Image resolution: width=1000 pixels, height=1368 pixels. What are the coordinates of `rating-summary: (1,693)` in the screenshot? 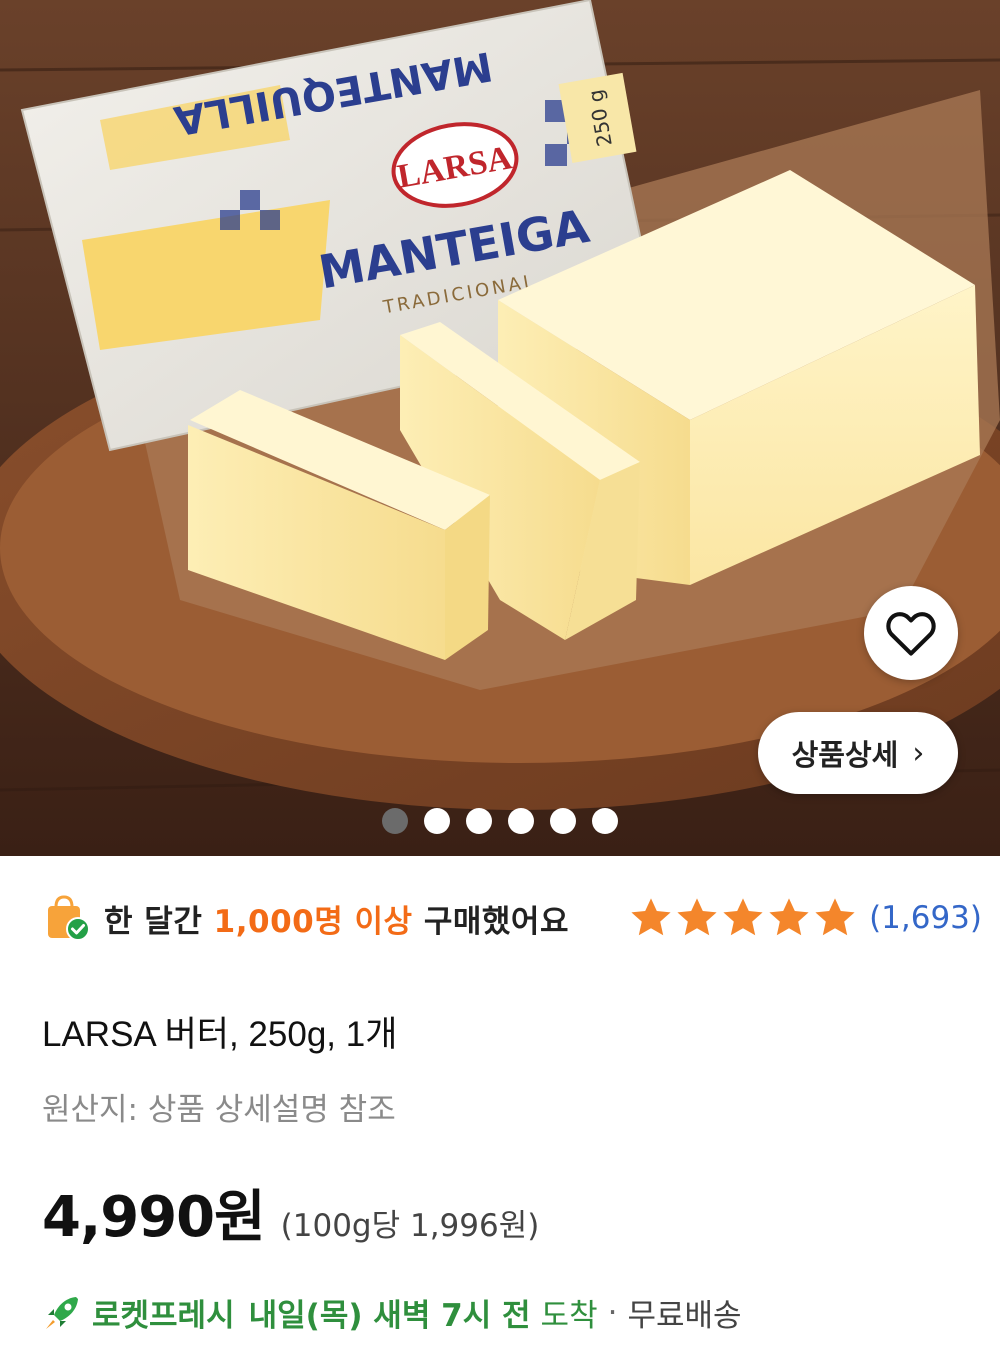 It's located at (804, 918).